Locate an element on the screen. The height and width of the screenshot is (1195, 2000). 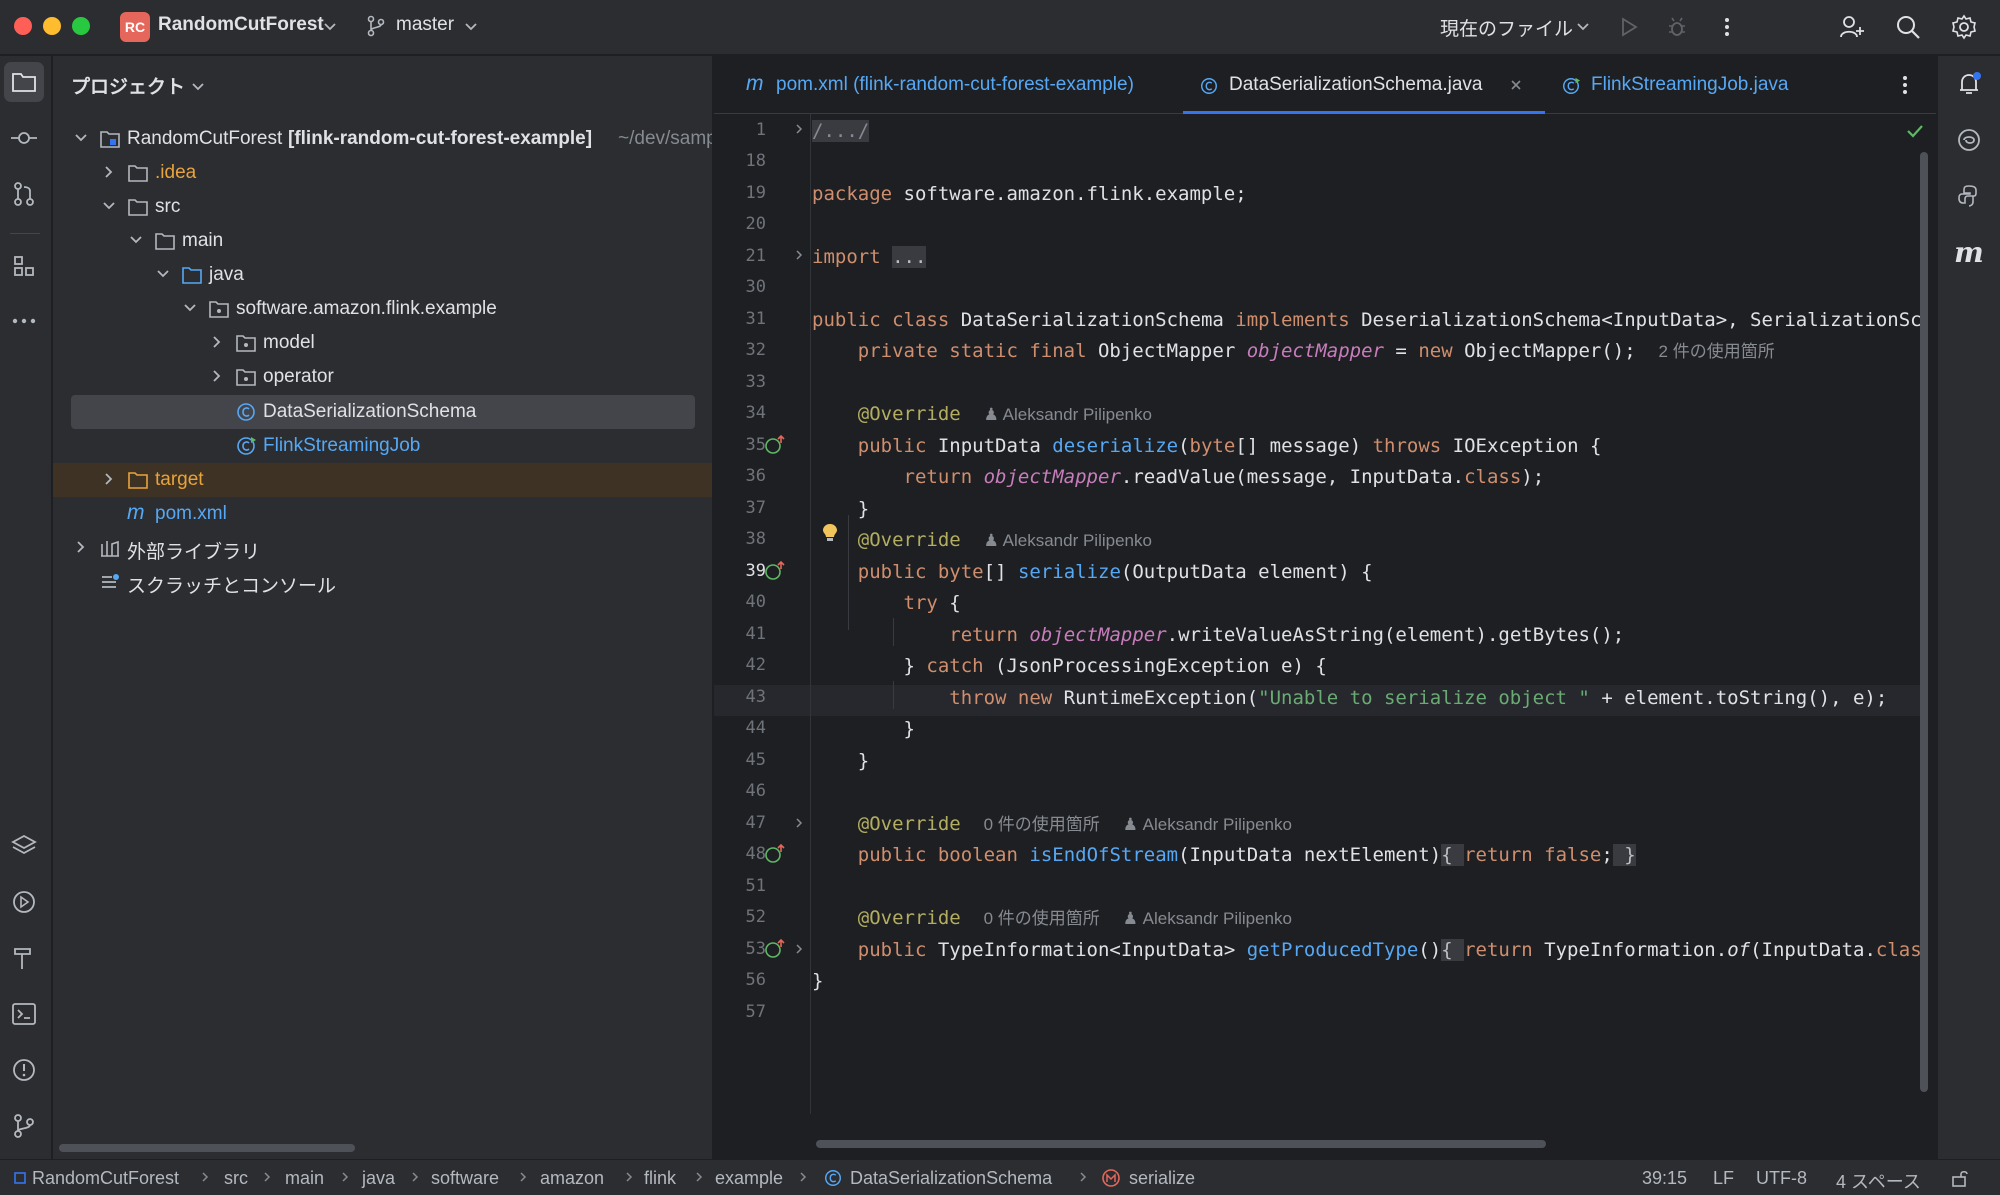
python-console-button is located at coordinates (1969, 196).